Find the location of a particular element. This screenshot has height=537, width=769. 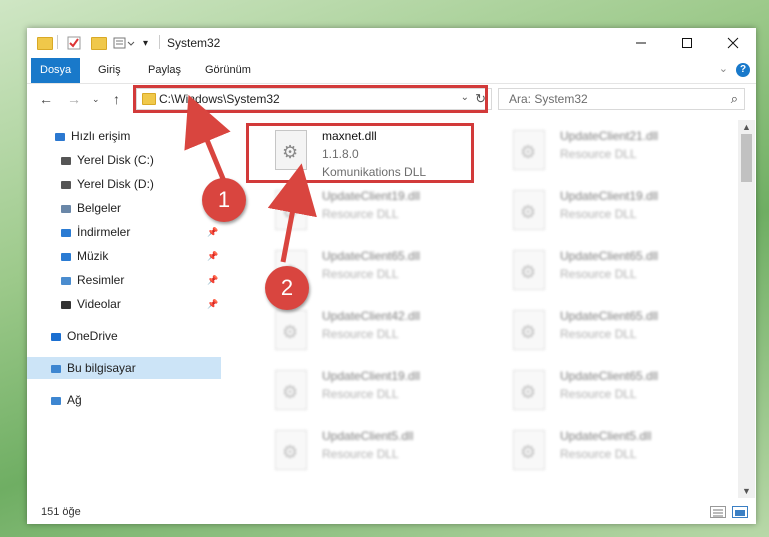

ribbon-tabs: Dosya Giriş Paylaş Görünüm ⌄ ? is located at coordinates (391, 71).